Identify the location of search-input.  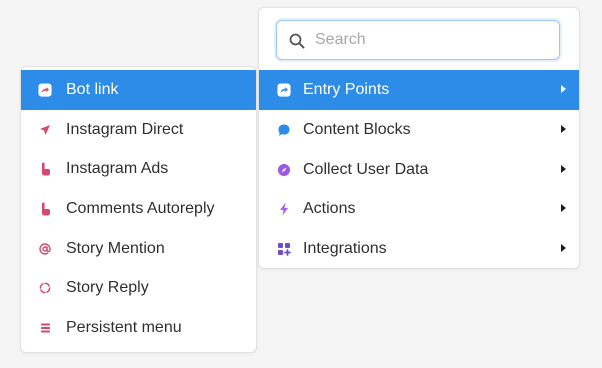
(430, 40).